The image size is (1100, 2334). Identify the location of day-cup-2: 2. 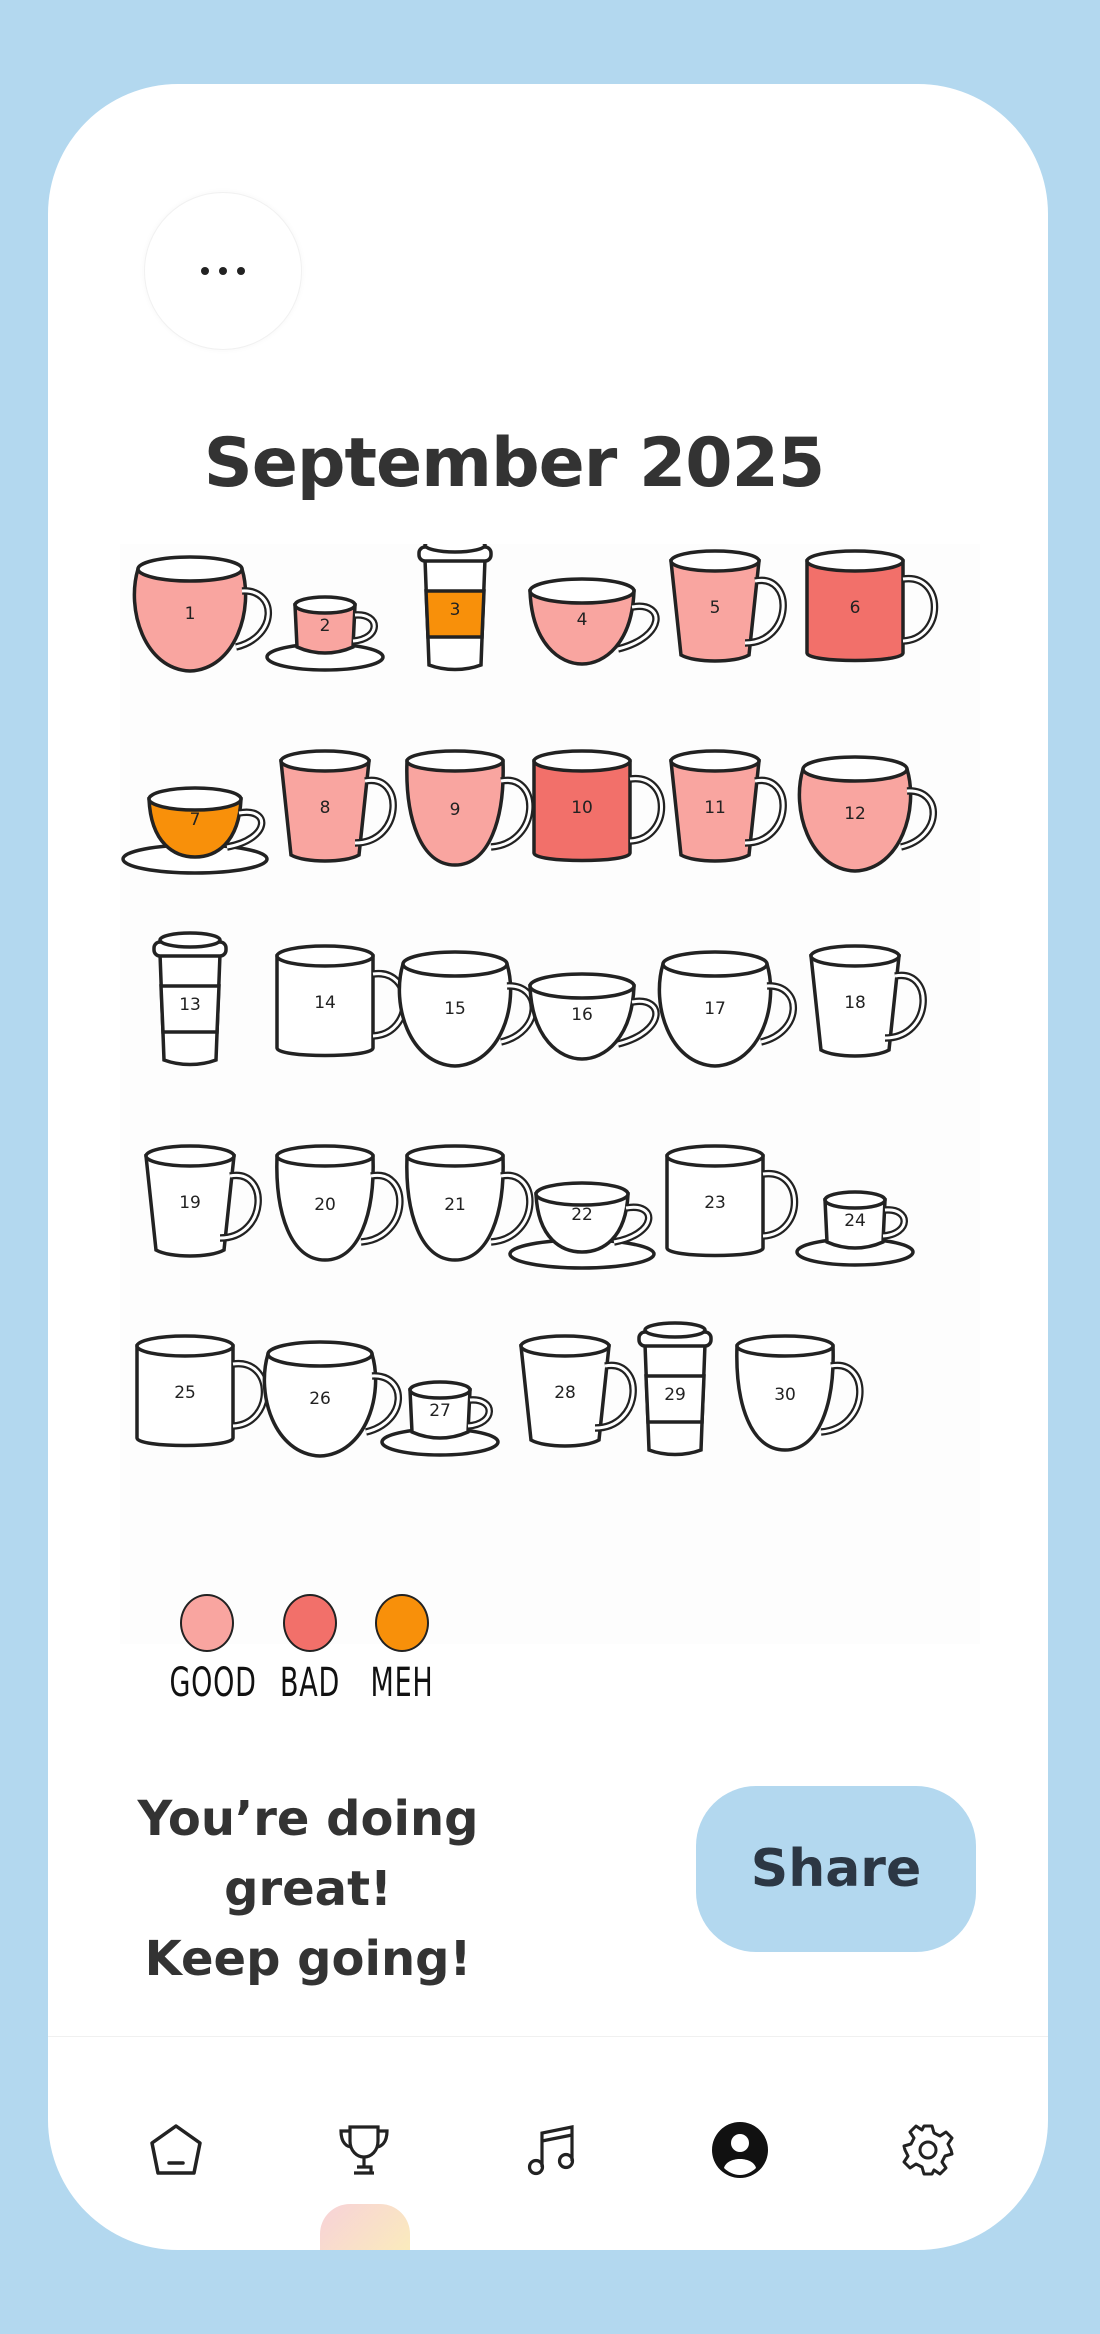
(325, 633).